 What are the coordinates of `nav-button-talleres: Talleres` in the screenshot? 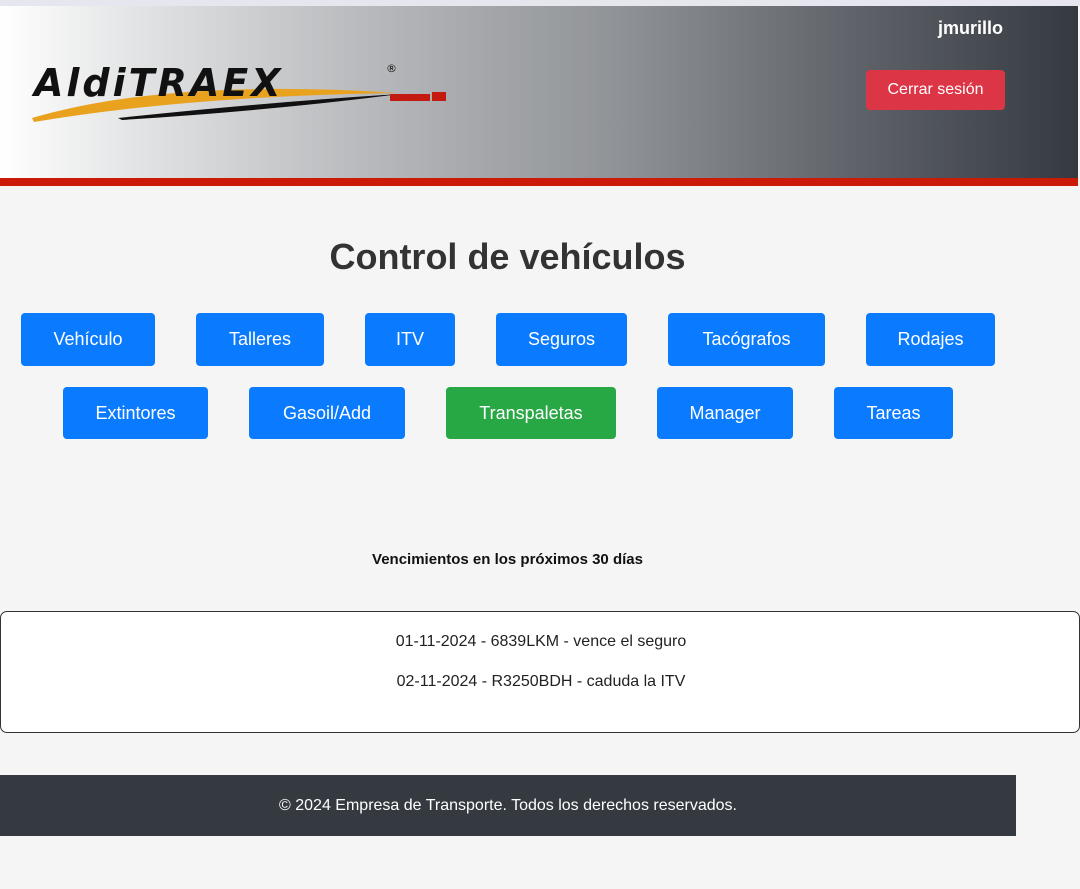 It's located at (260, 339).